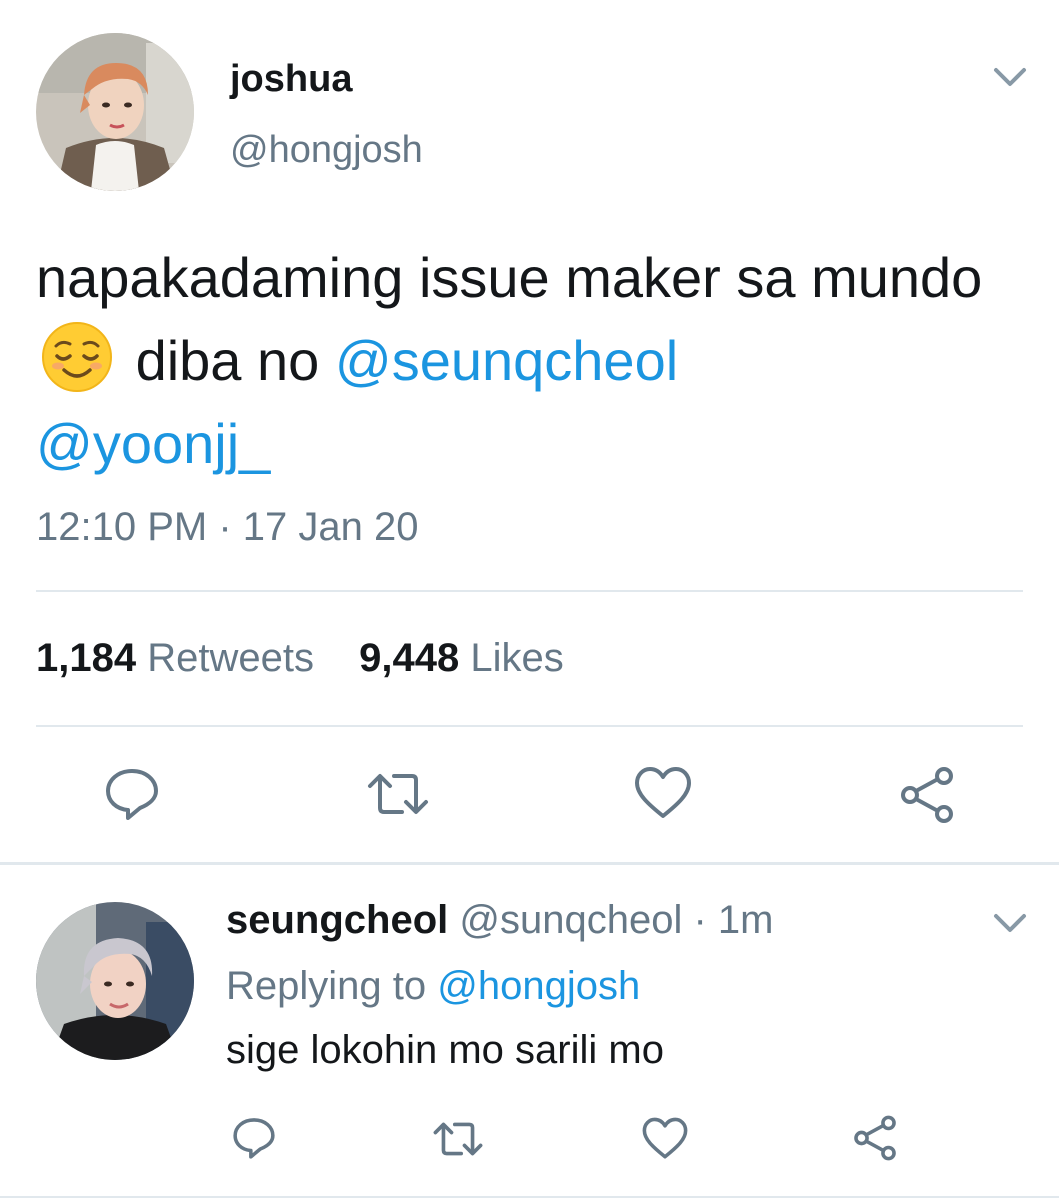  What do you see at coordinates (506, 360) in the screenshot?
I see `mention-link: @seunqcheol` at bounding box center [506, 360].